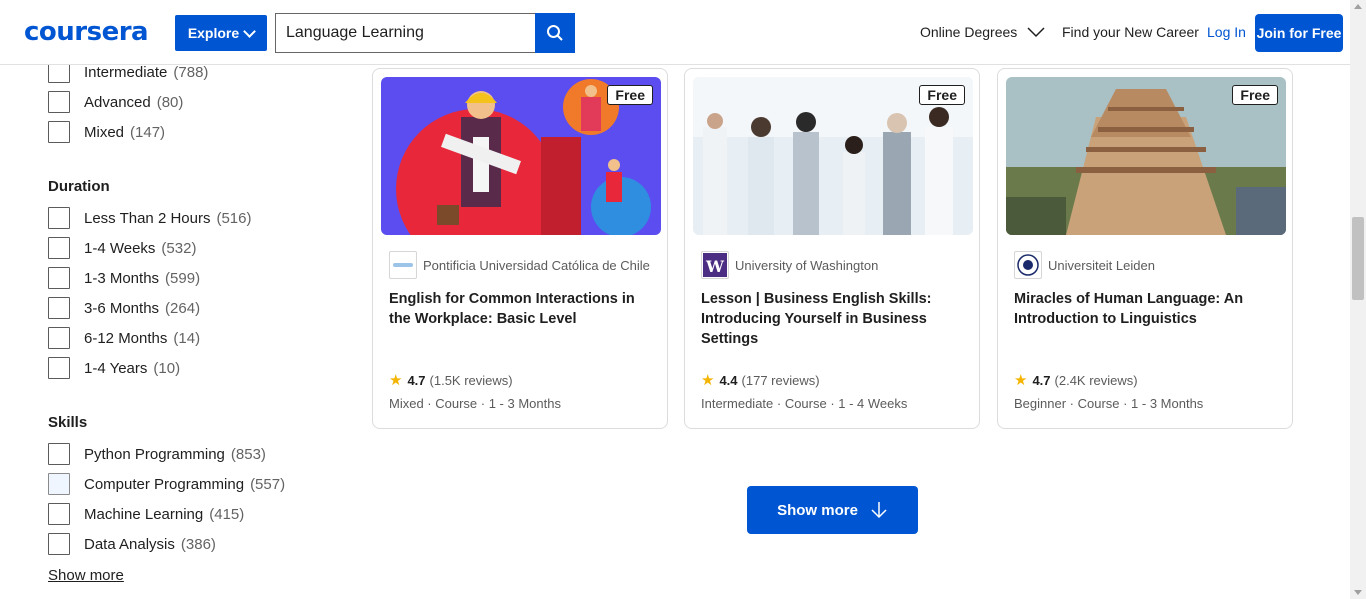  I want to click on page-scrollbar, so click(1358, 299).